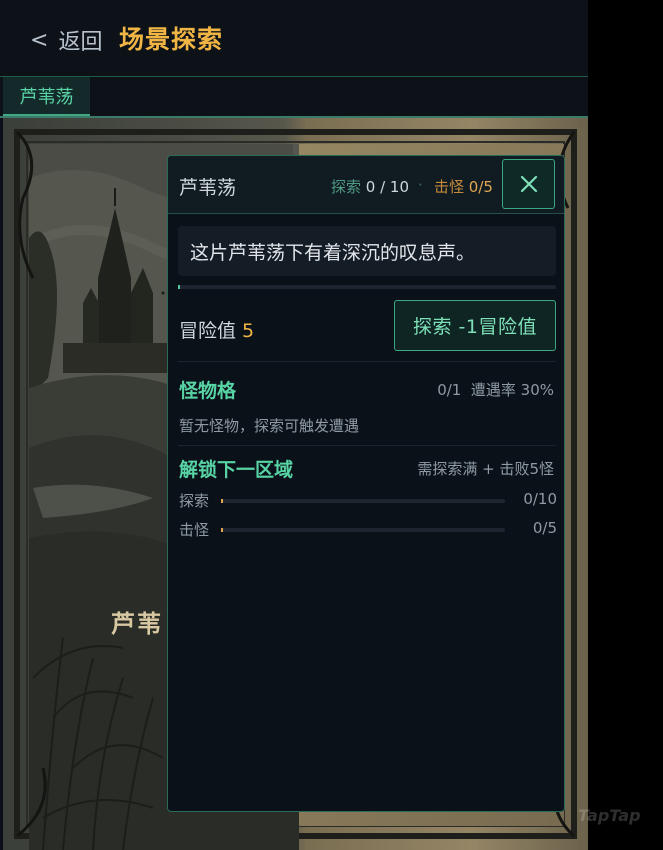  What do you see at coordinates (475, 325) in the screenshot?
I see `explore-button: 探索 -1冒险值` at bounding box center [475, 325].